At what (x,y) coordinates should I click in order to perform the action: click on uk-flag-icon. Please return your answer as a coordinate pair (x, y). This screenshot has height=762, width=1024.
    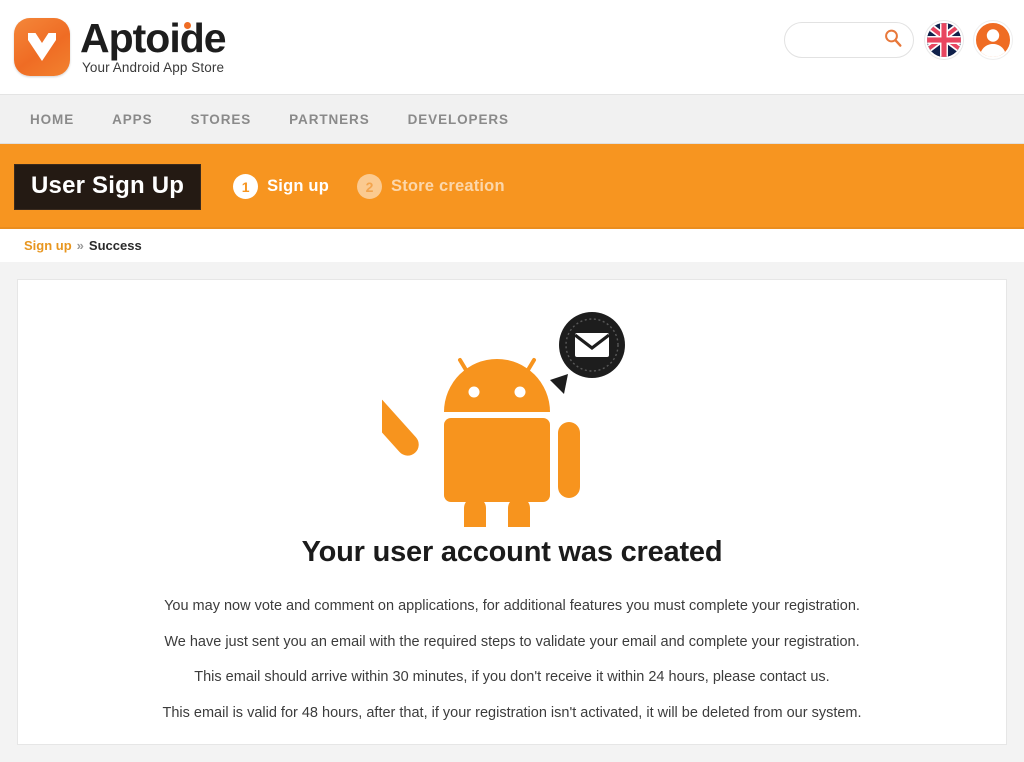
    Looking at the image, I should click on (944, 40).